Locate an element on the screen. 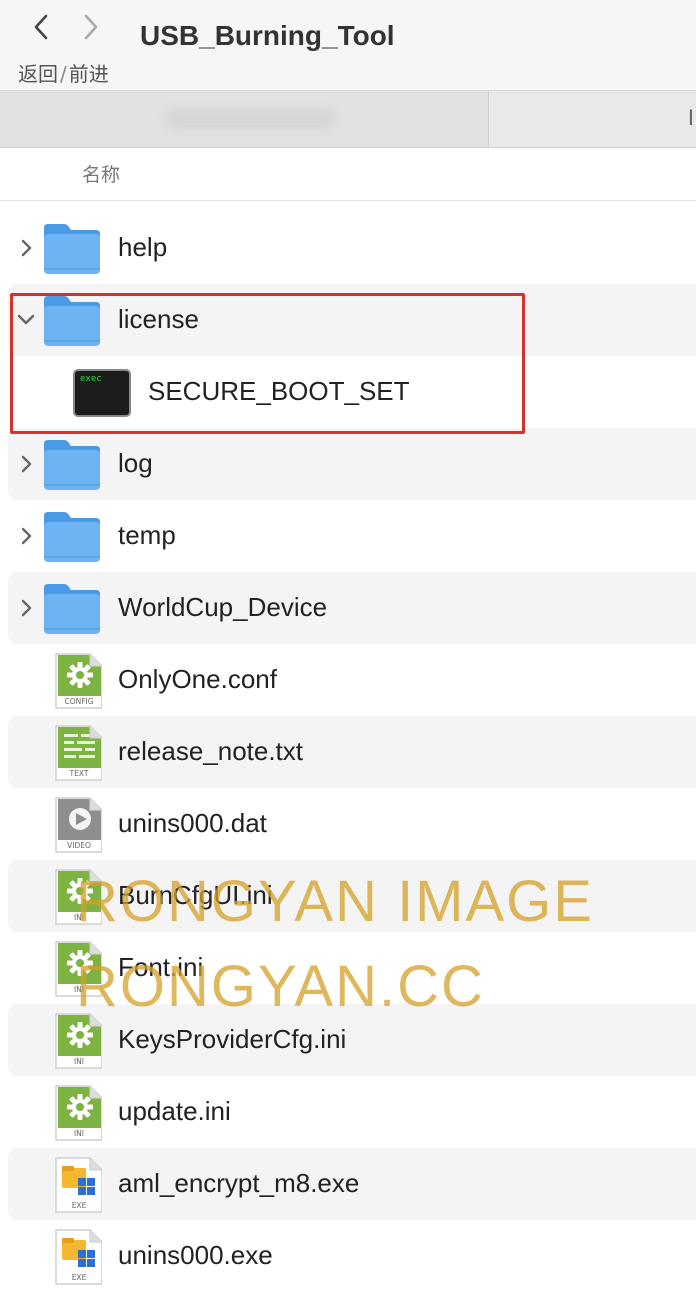 This screenshot has width=696, height=1292. video-file-icon: VIDEO is located at coordinates (72, 825).